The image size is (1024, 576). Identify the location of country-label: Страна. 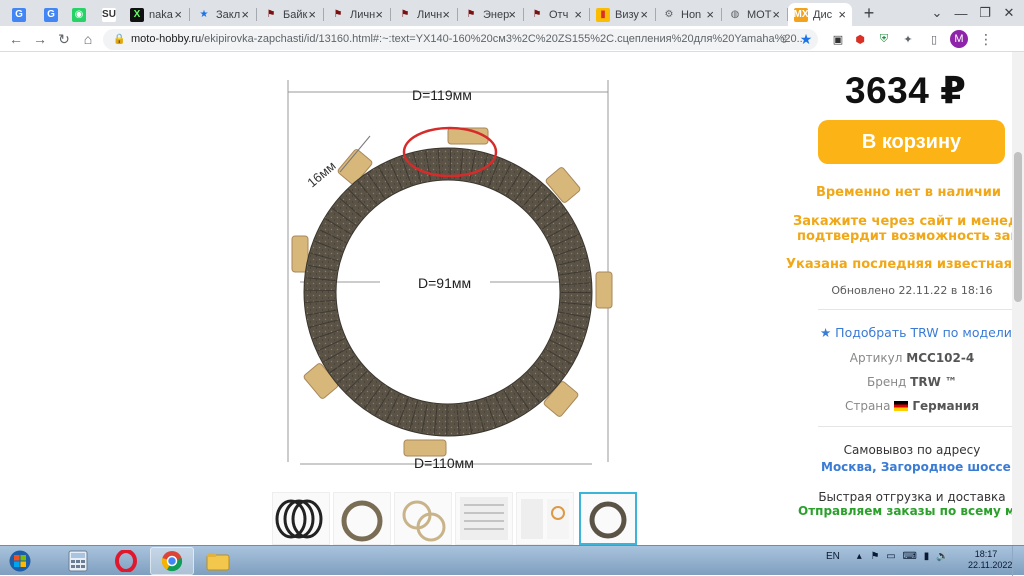
(867, 406).